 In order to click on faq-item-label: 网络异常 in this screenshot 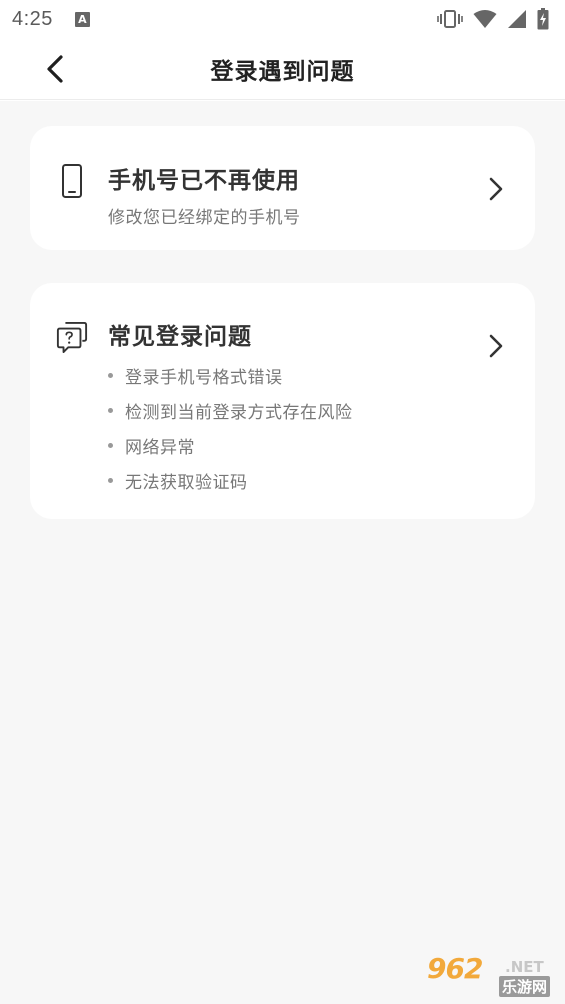, I will do `click(160, 448)`.